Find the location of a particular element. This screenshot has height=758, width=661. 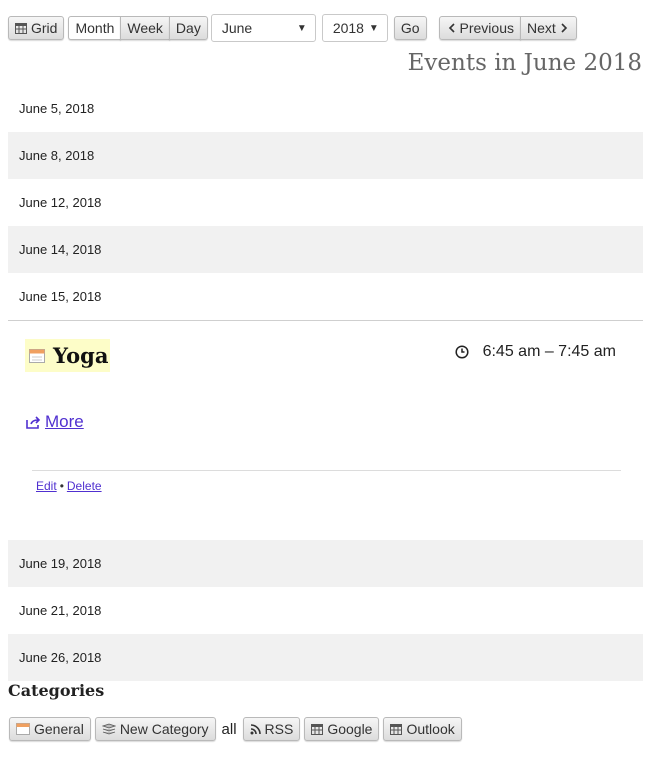

date-row: June 12, 2018 is located at coordinates (60, 202).